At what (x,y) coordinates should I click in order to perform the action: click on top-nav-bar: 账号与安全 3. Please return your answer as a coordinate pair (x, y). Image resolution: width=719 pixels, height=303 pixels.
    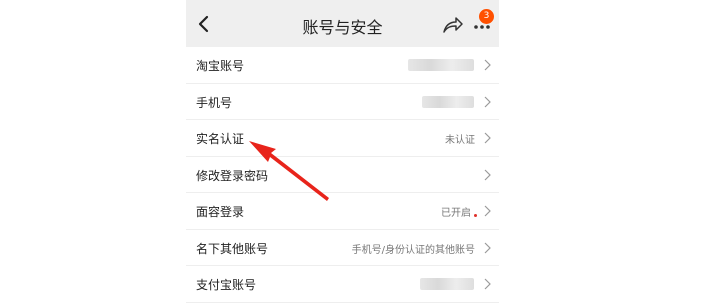
    Looking at the image, I should click on (342, 23).